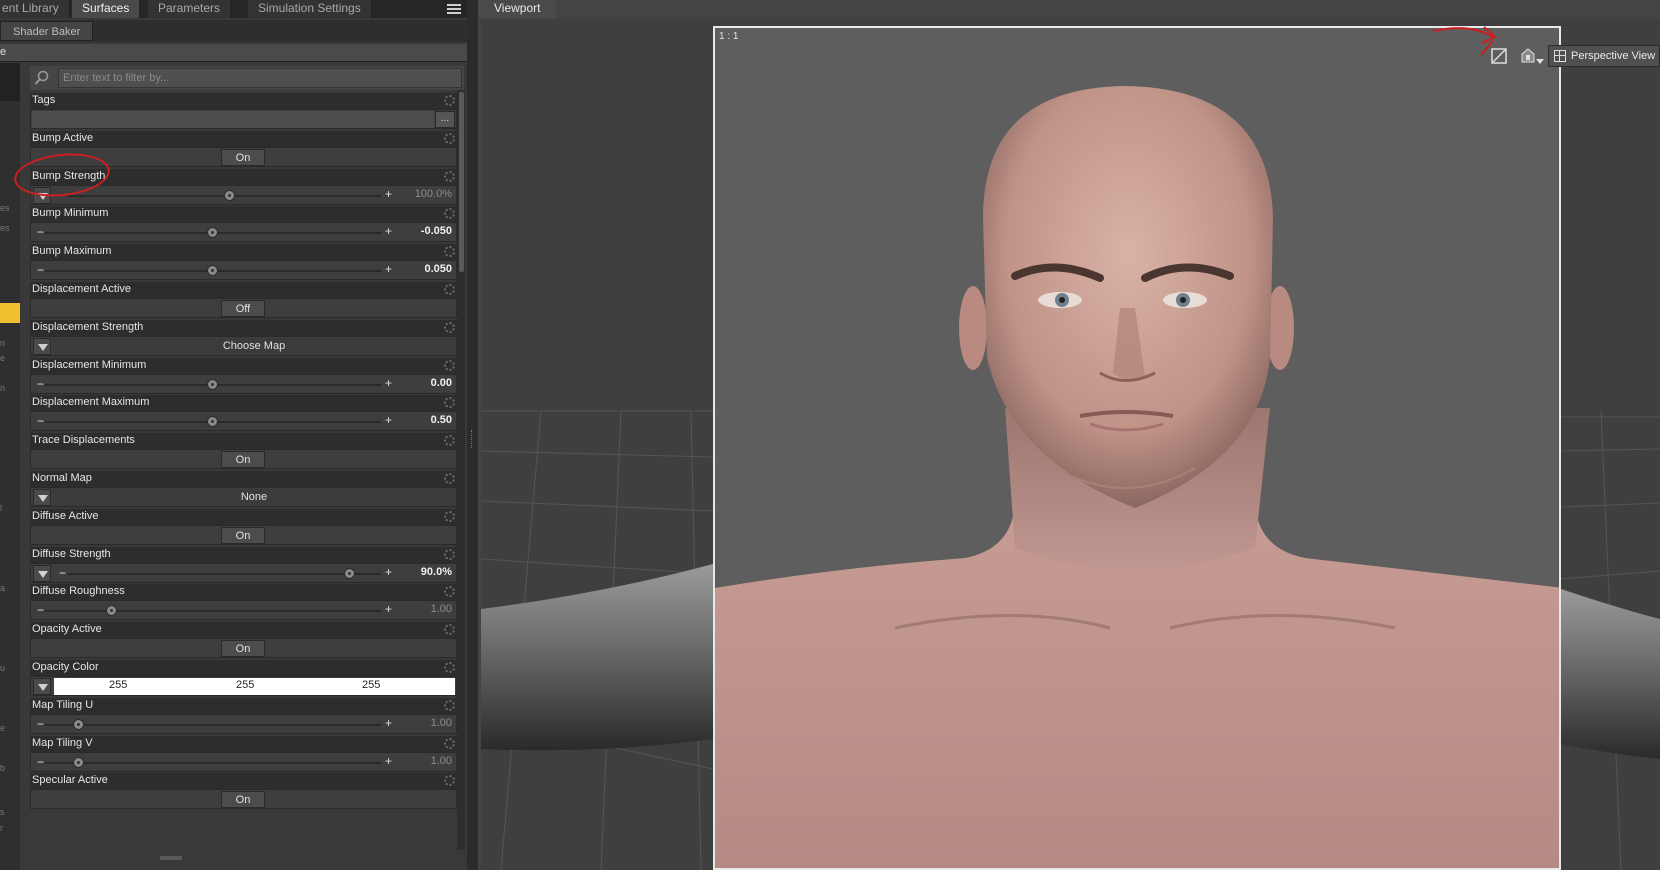  Describe the element at coordinates (171, 858) in the screenshot. I see `resize-grip` at that location.